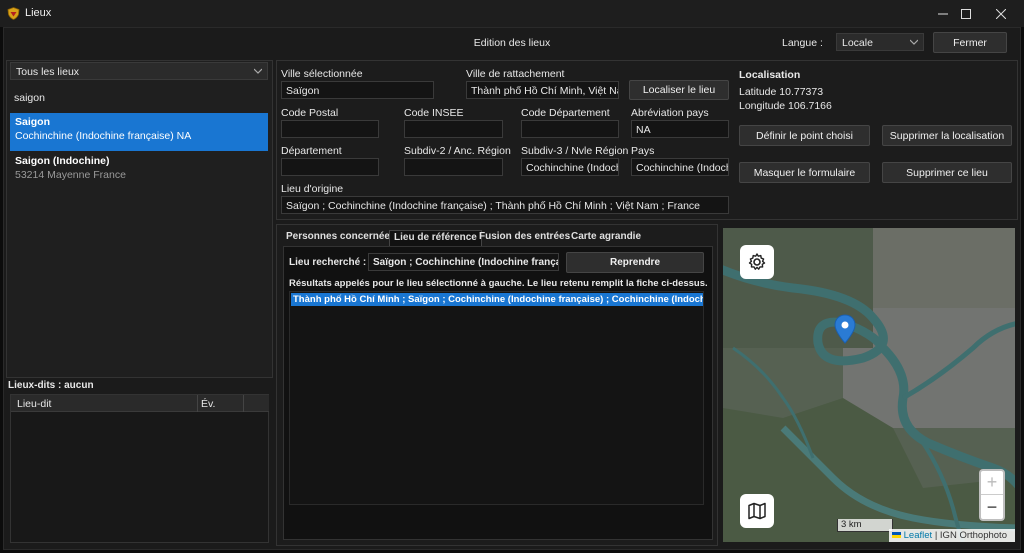 Image resolution: width=1024 pixels, height=553 pixels. Describe the element at coordinates (575, 151) in the screenshot. I see `subdiv3-label: Subdiv-3 / Nvle Région` at that location.